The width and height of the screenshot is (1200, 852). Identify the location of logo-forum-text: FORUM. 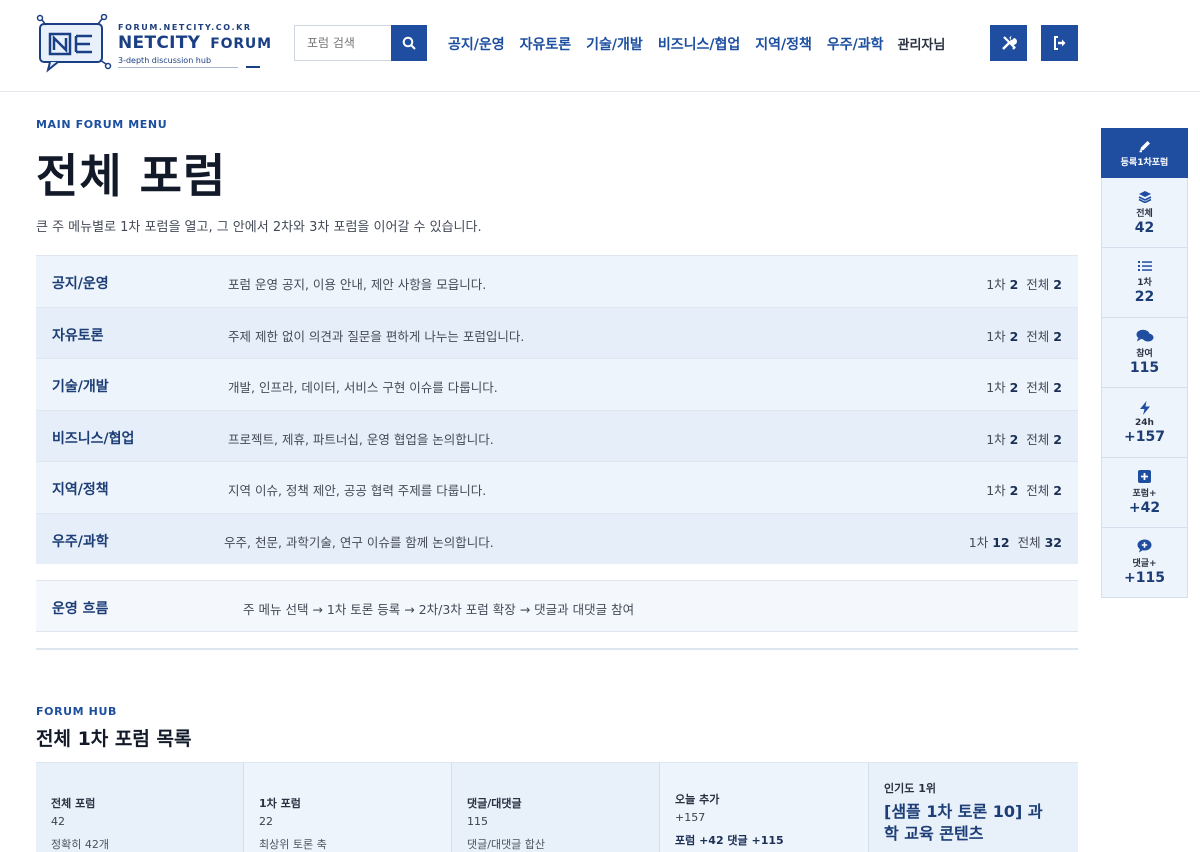
(241, 44).